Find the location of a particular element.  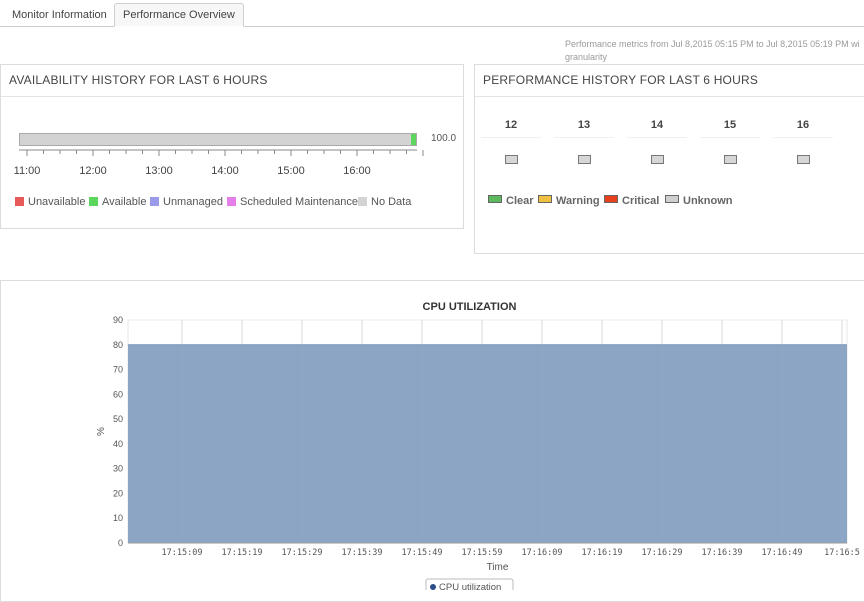

x-tick-label: 17:16:29 is located at coordinates (662, 553).